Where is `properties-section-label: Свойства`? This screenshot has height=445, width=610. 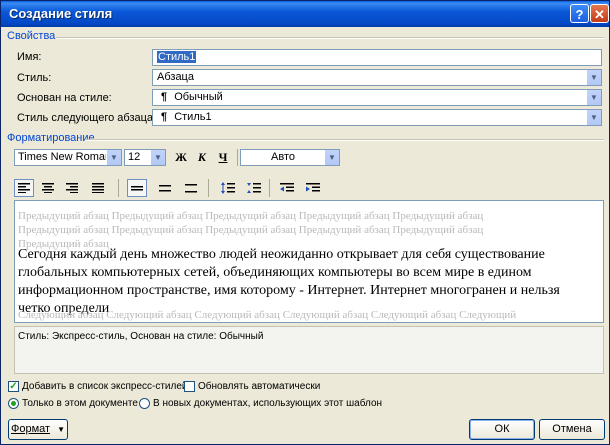 properties-section-label: Свойства is located at coordinates (31, 36).